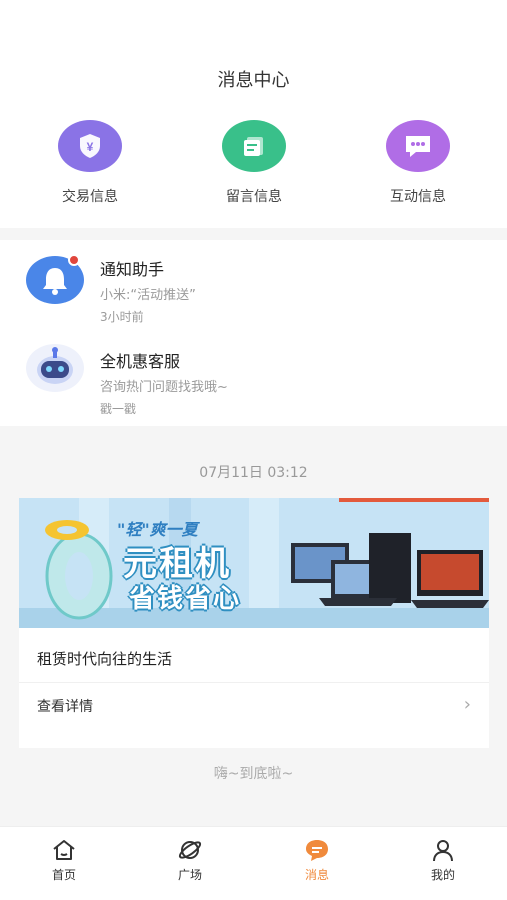 This screenshot has width=507, height=900. Describe the element at coordinates (148, 295) in the screenshot. I see `conversation-preview: 小米:“活动推送”` at that location.